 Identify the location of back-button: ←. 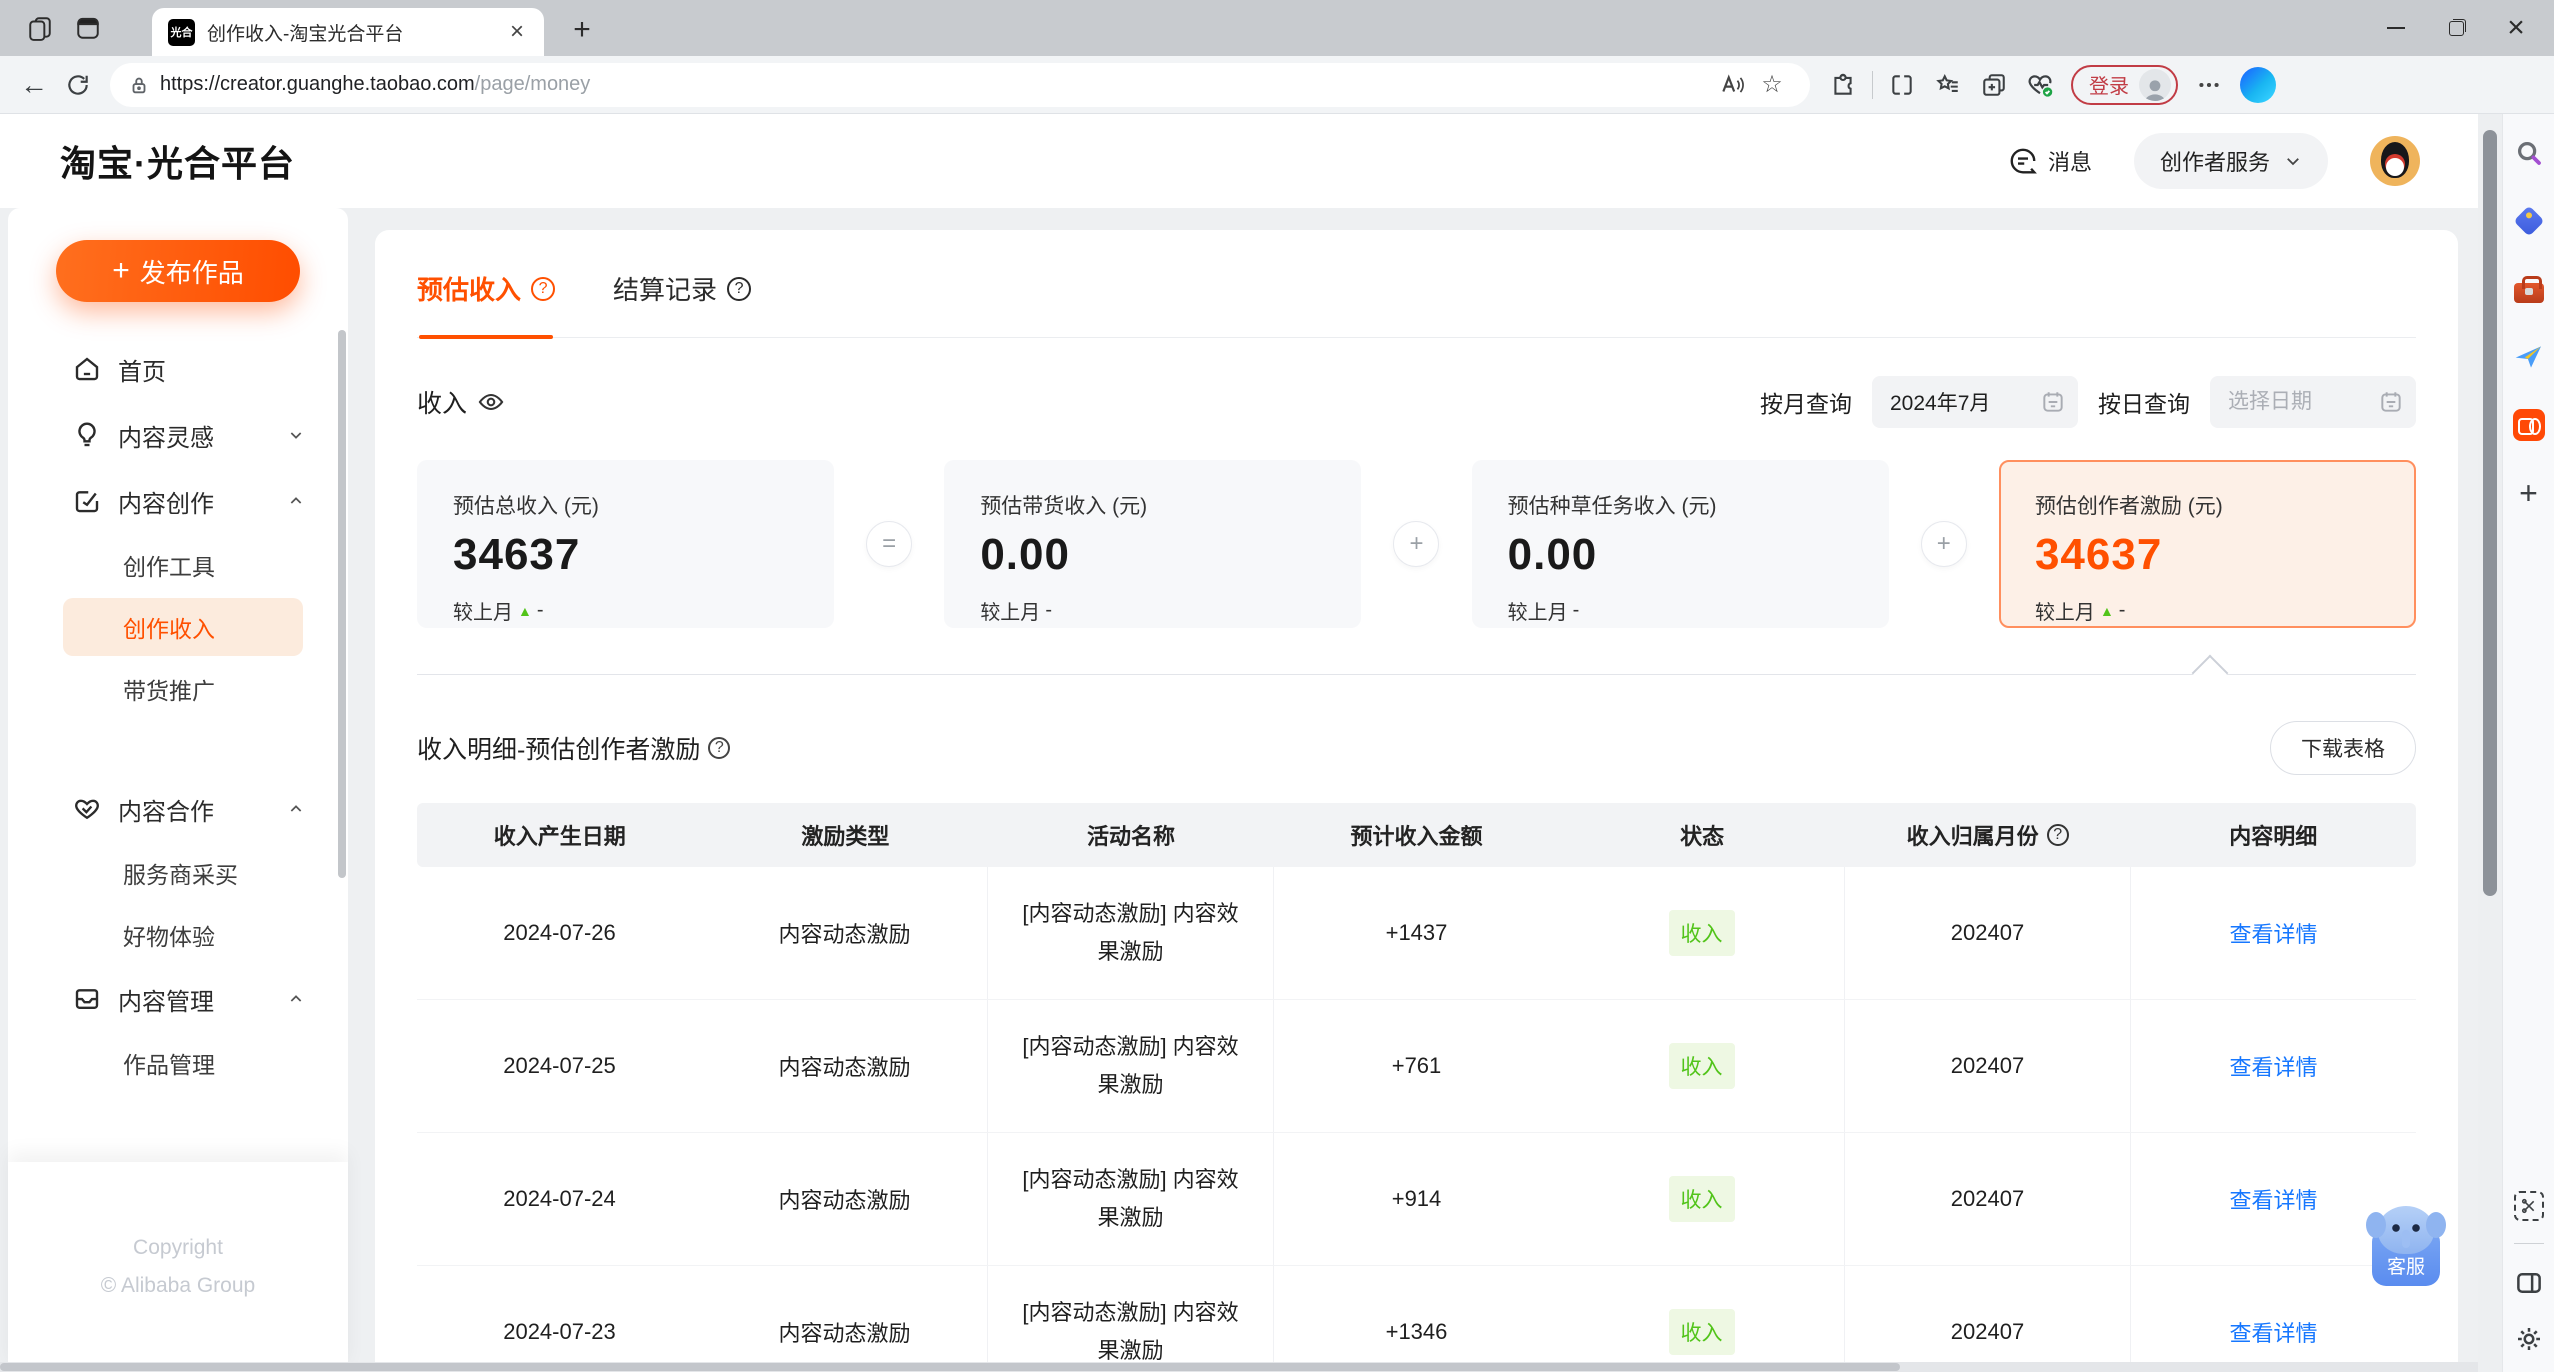
(34, 85).